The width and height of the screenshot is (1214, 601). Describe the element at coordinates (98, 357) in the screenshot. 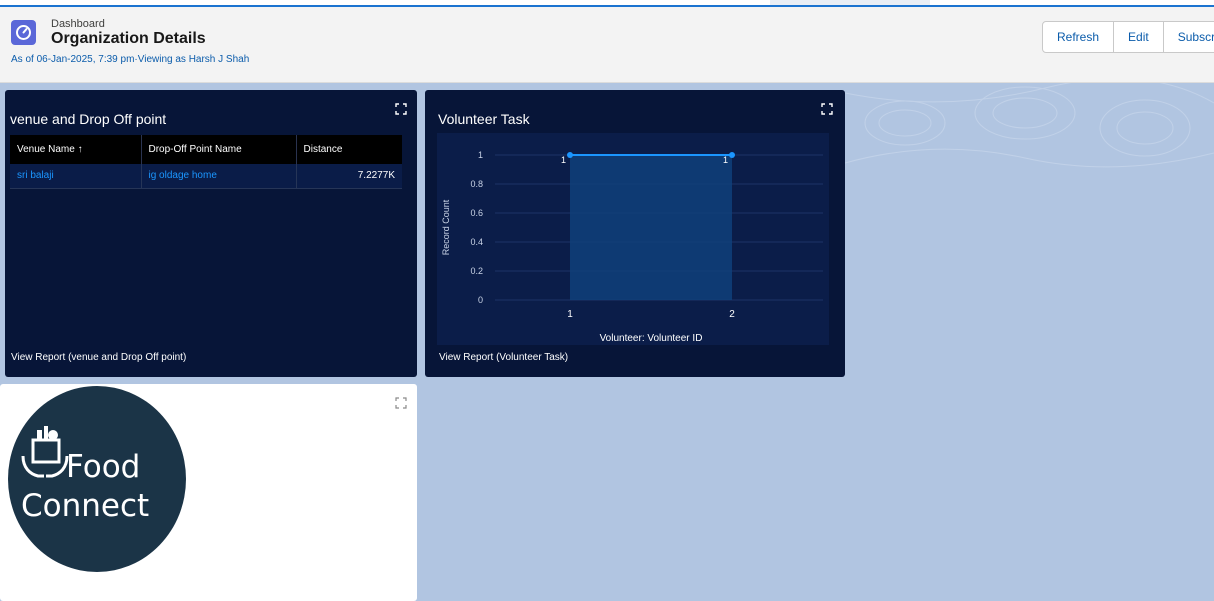

I see `venue-view-report-link: View Report (venue and Drop Off point)` at that location.